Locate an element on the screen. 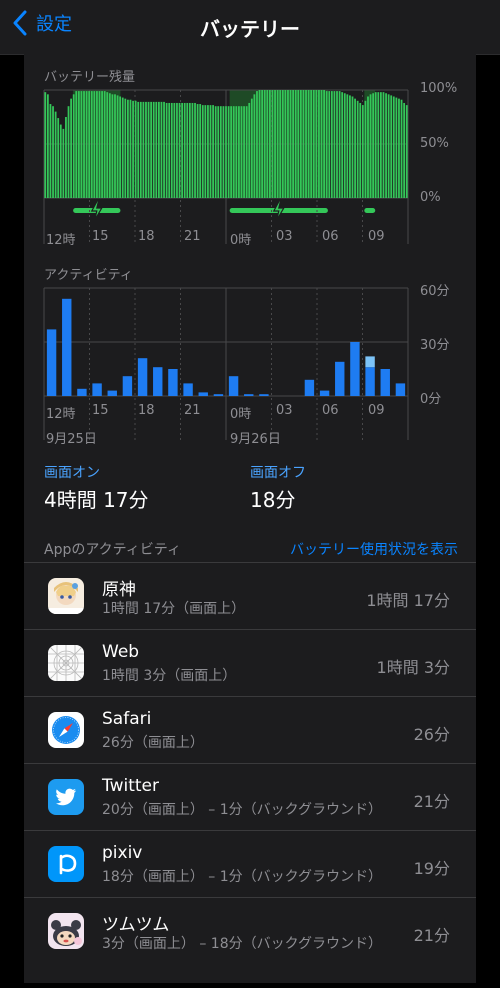 This screenshot has width=500, height=988. show-battery-usage-link: バッテリー使用状況を表示 is located at coordinates (374, 549).